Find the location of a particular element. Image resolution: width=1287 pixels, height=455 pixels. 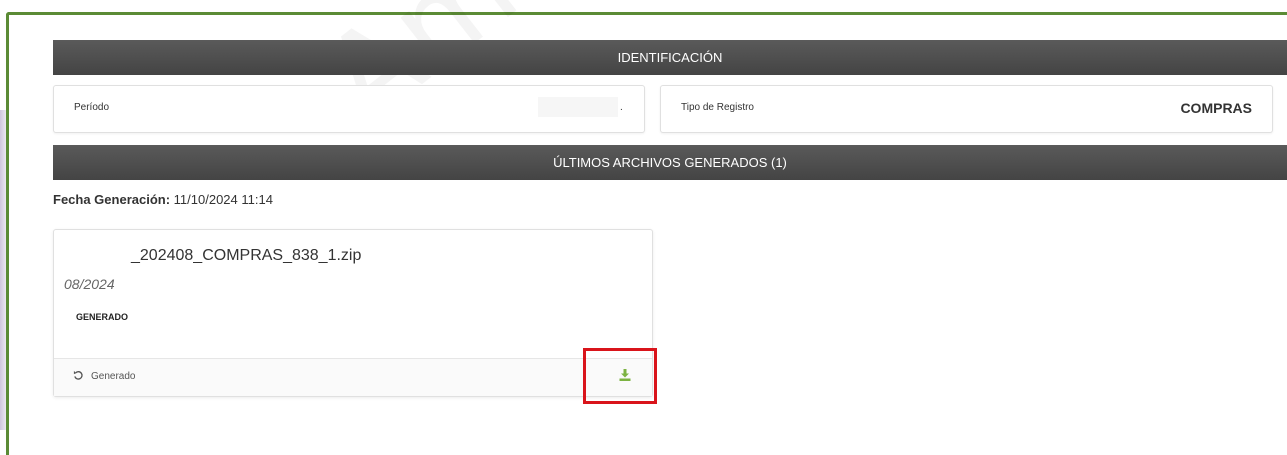

file-name: _202408_COMPRAS_838_1.zip is located at coordinates (212, 256).